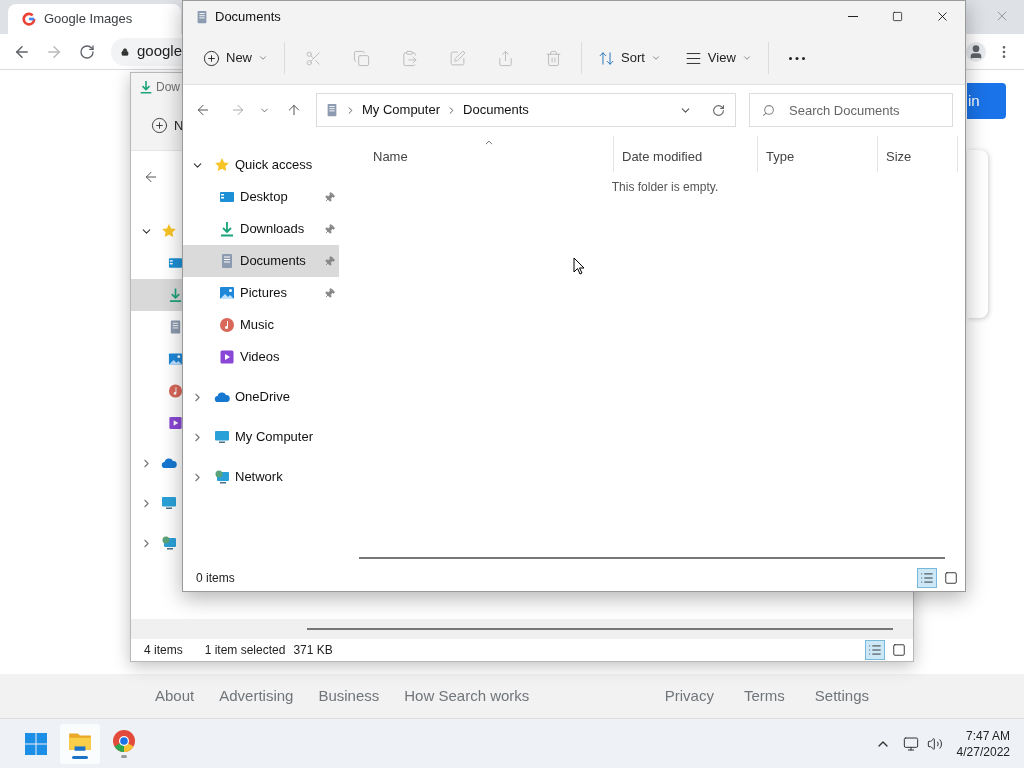 The height and width of the screenshot is (768, 1024). What do you see at coordinates (505, 58) in the screenshot?
I see `share-icon` at bounding box center [505, 58].